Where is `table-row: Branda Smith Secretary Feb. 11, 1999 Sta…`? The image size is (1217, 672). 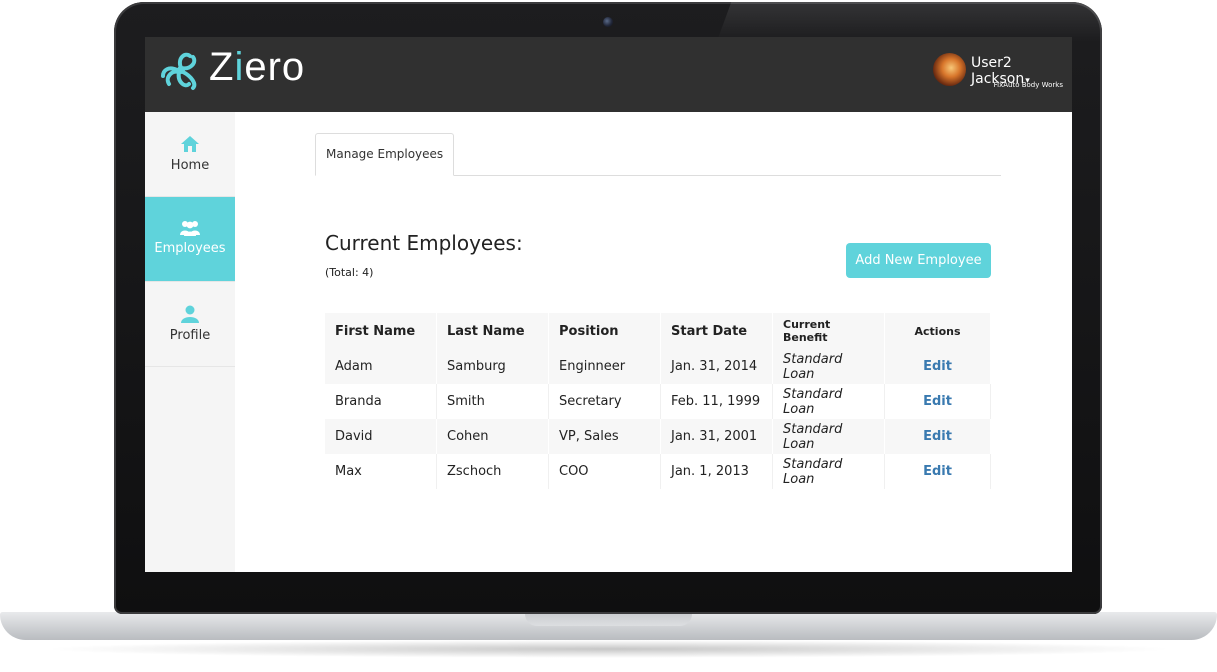 table-row: Branda Smith Secretary Feb. 11, 1999 Sta… is located at coordinates (658, 401).